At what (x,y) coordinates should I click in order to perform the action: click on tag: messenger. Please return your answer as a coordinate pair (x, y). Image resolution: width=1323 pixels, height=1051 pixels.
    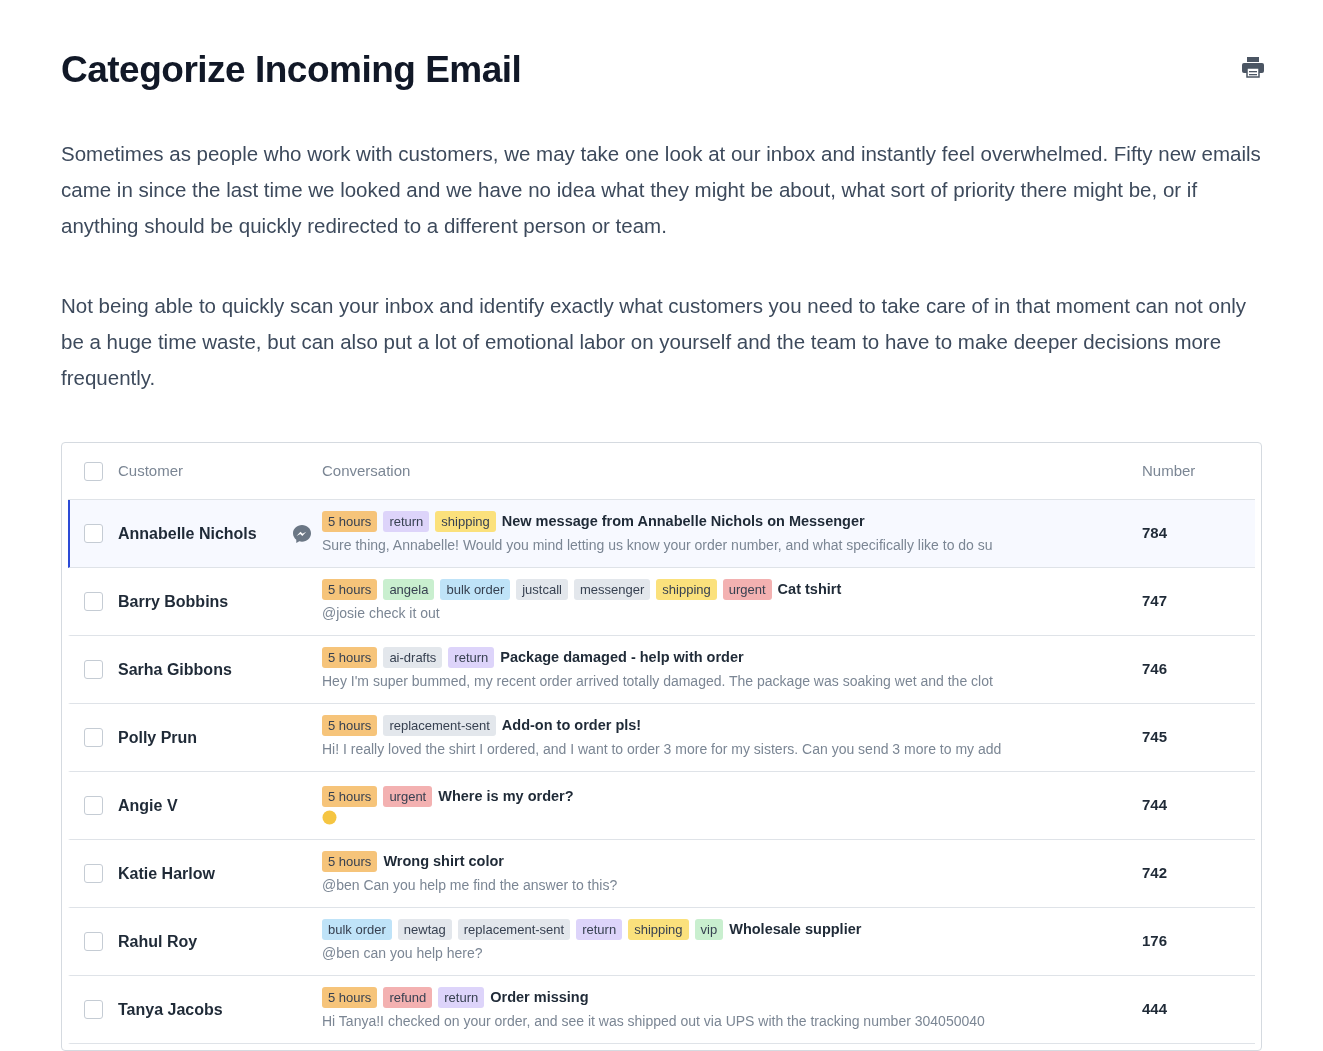
    Looking at the image, I should click on (612, 589).